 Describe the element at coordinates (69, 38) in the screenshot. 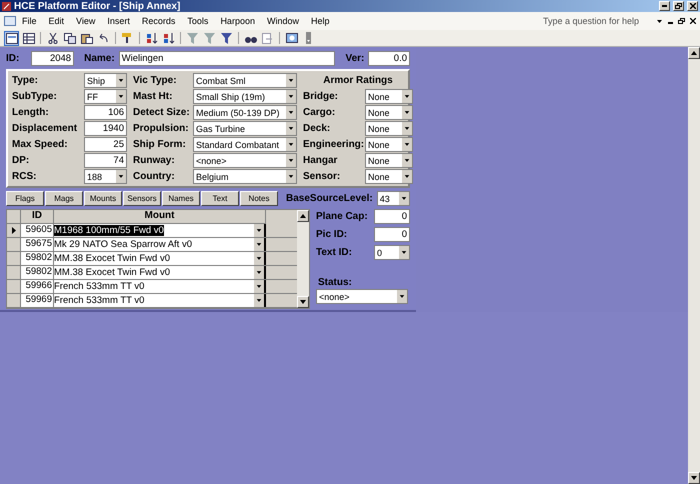

I see `copy-icon` at that location.